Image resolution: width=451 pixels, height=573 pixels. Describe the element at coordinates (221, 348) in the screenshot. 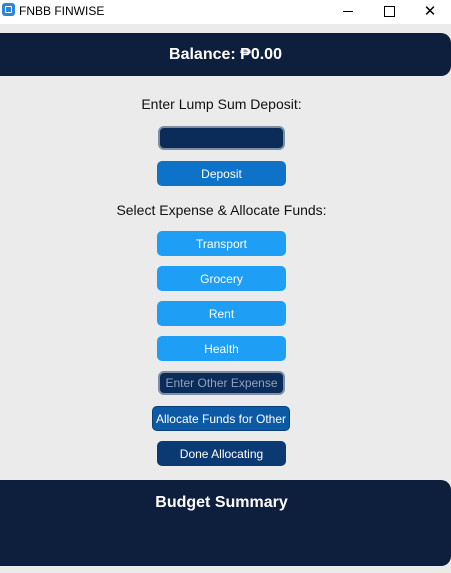

I see `health-button: Health` at that location.